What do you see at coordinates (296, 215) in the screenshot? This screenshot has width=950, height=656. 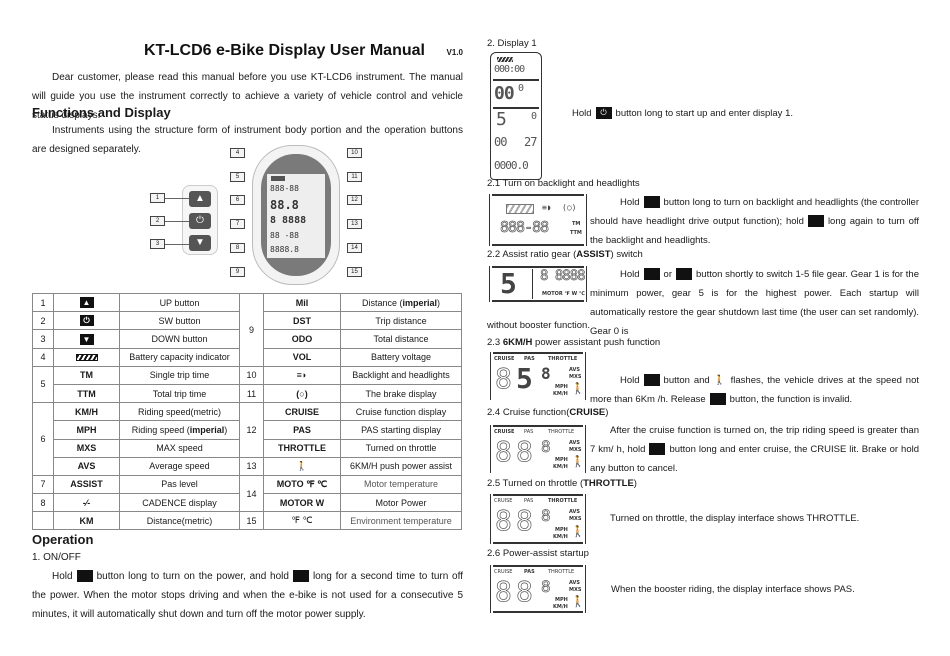 I see `lcd-unit: 888-88 88.8 8 8888 88 -88 8888.8` at bounding box center [296, 215].